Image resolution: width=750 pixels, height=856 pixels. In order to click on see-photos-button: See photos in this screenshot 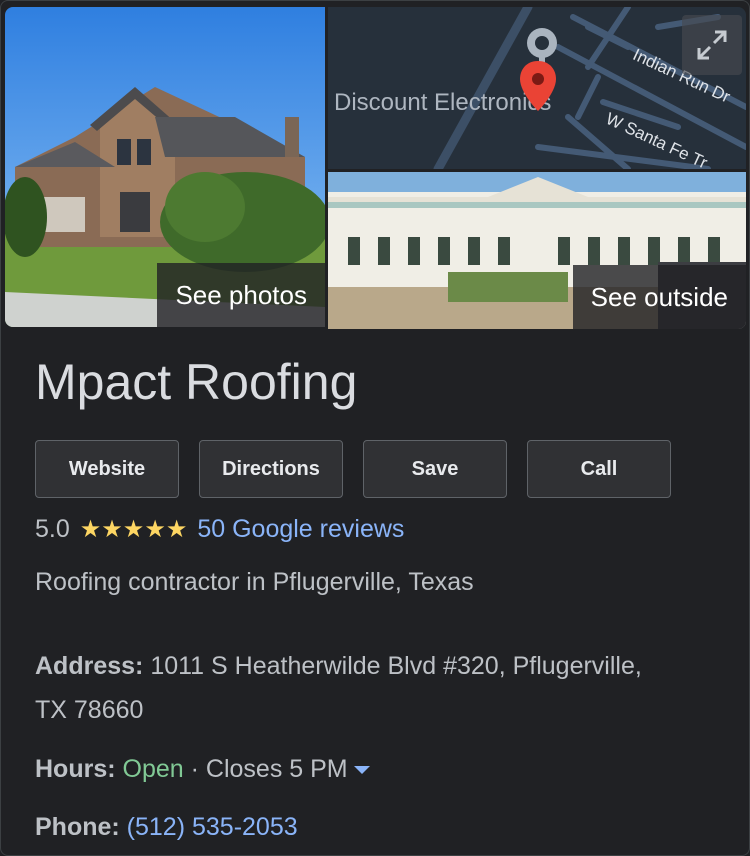, I will do `click(241, 295)`.